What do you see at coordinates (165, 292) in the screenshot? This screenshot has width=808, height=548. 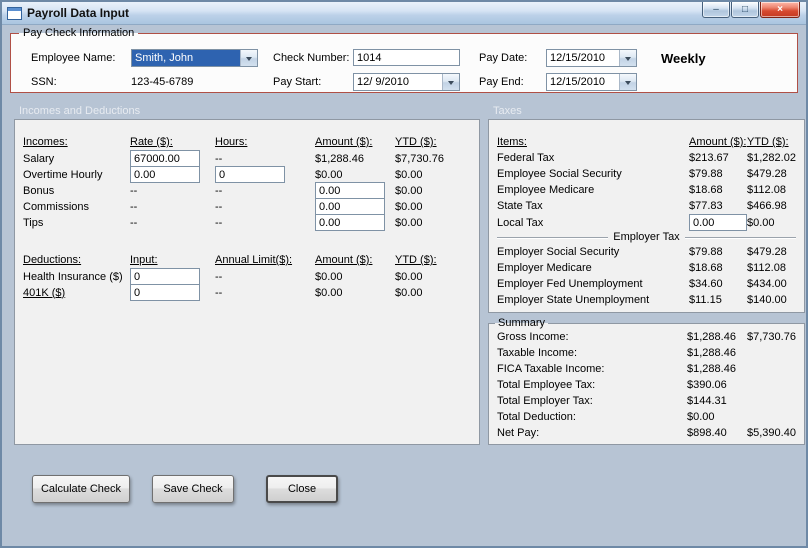 I see `deduction-401k-input` at bounding box center [165, 292].